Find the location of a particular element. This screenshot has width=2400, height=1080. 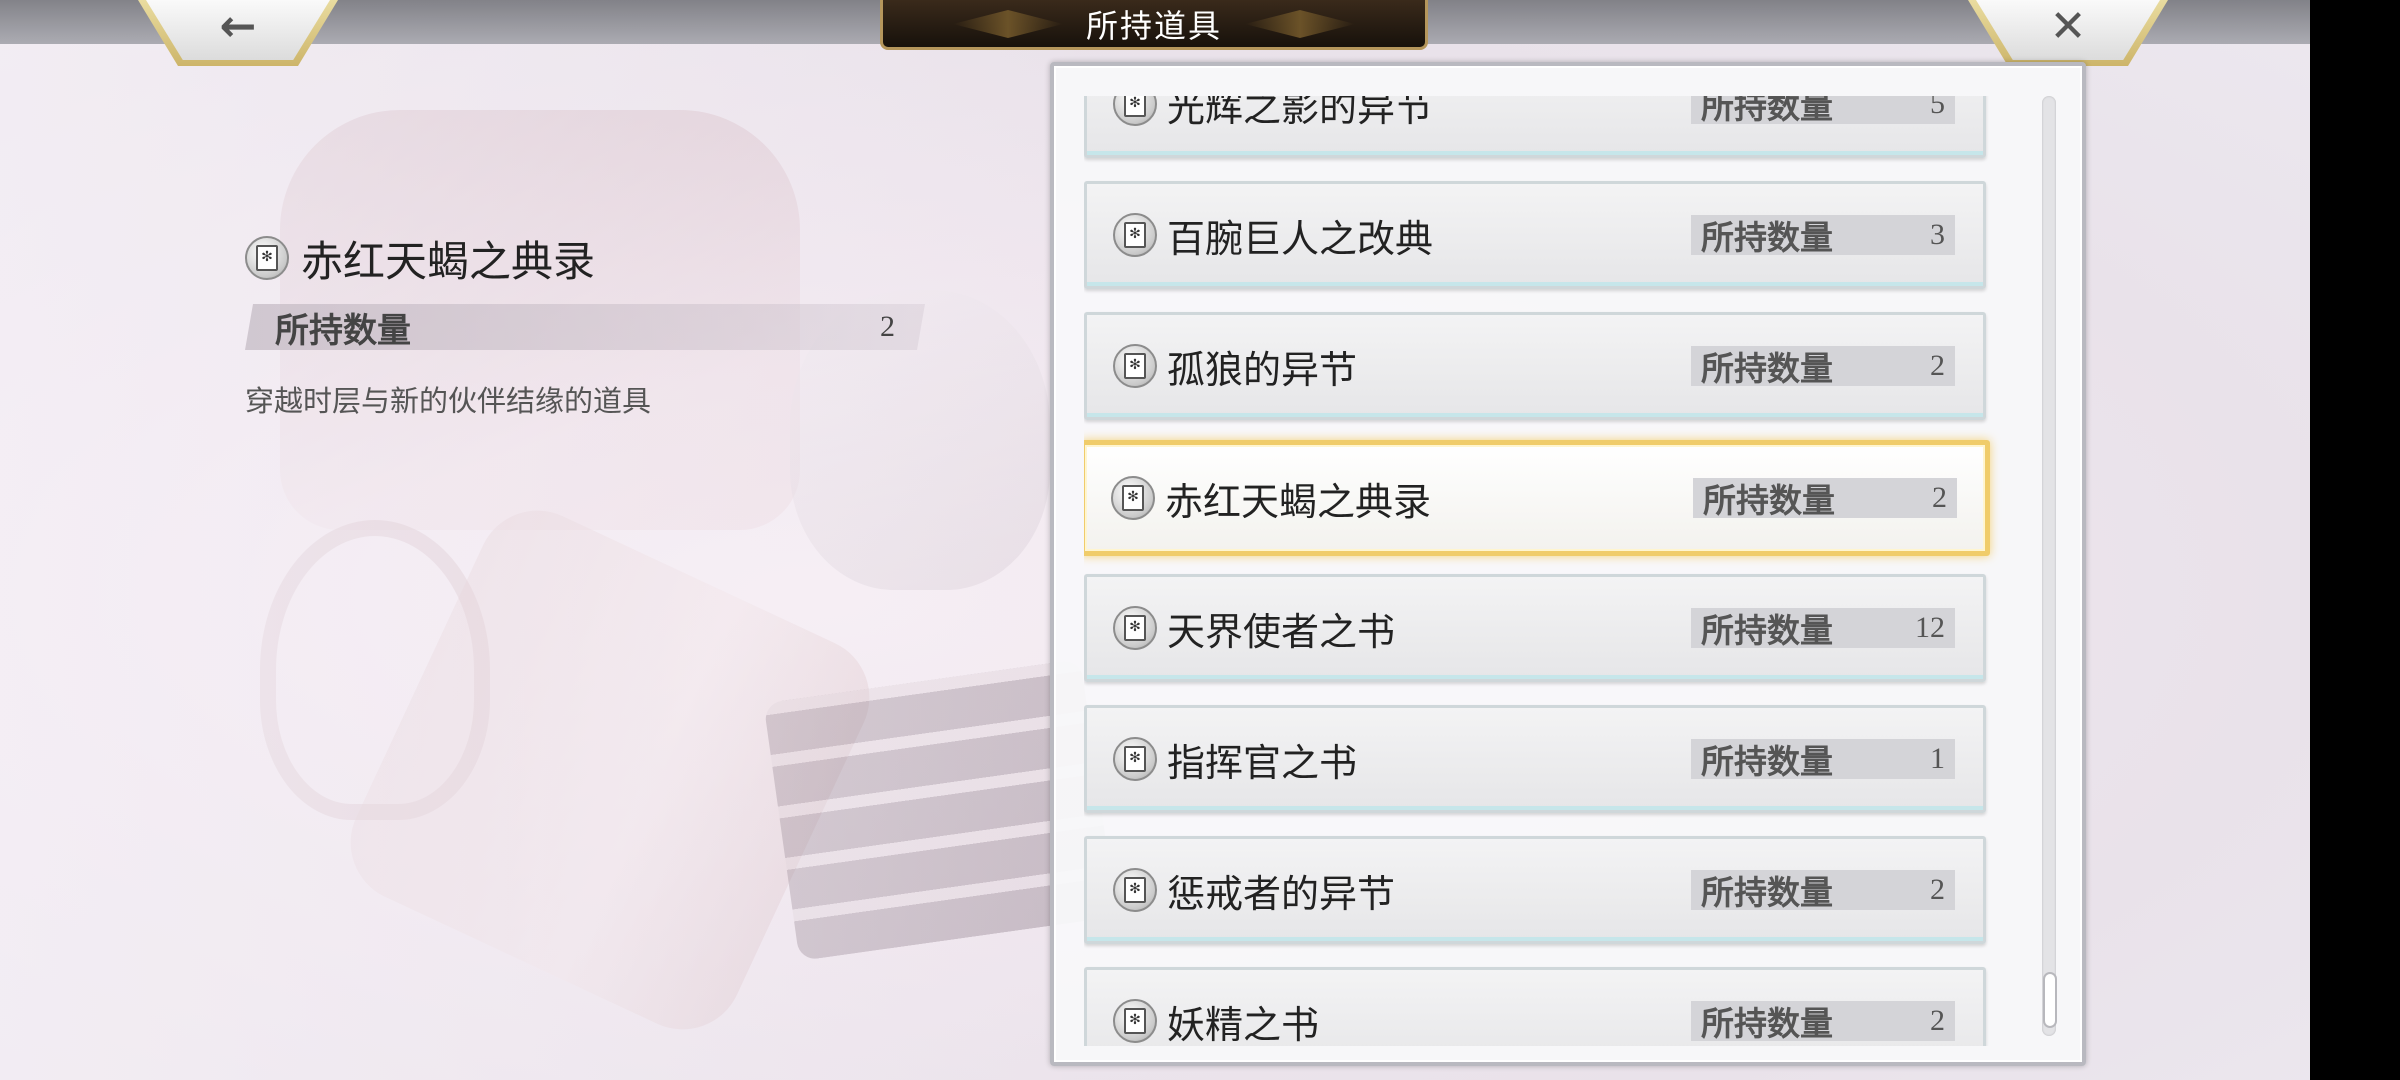

scrollbar-thumb is located at coordinates (2050, 1000).